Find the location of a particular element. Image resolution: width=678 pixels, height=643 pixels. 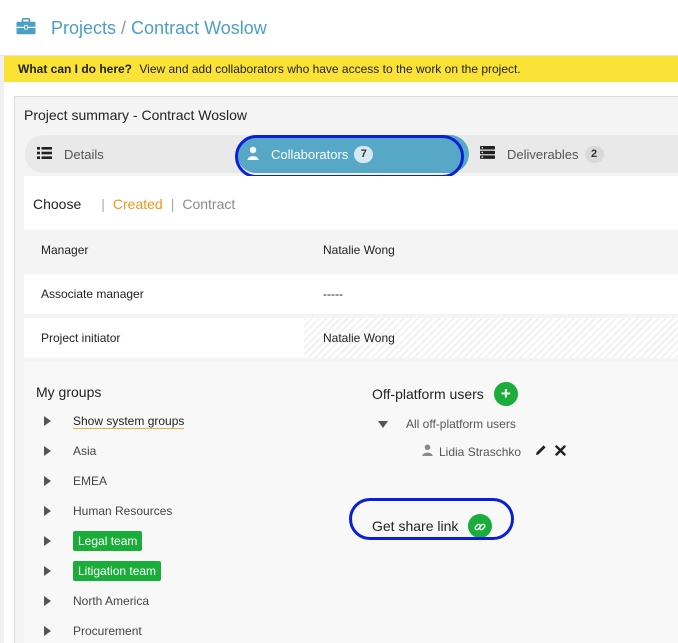

breadcrumb-project-name: Contract Woslow is located at coordinates (199, 28).